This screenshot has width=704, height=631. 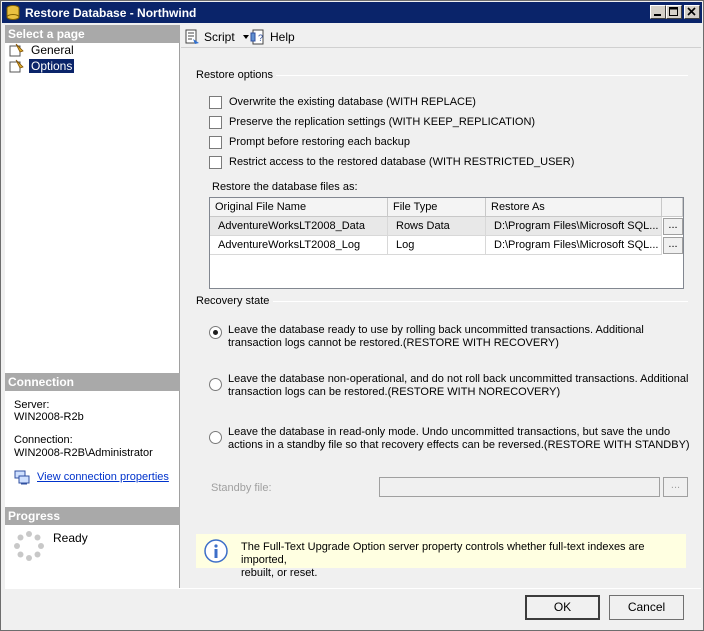 I want to click on page-label: Options, so click(x=52, y=66).